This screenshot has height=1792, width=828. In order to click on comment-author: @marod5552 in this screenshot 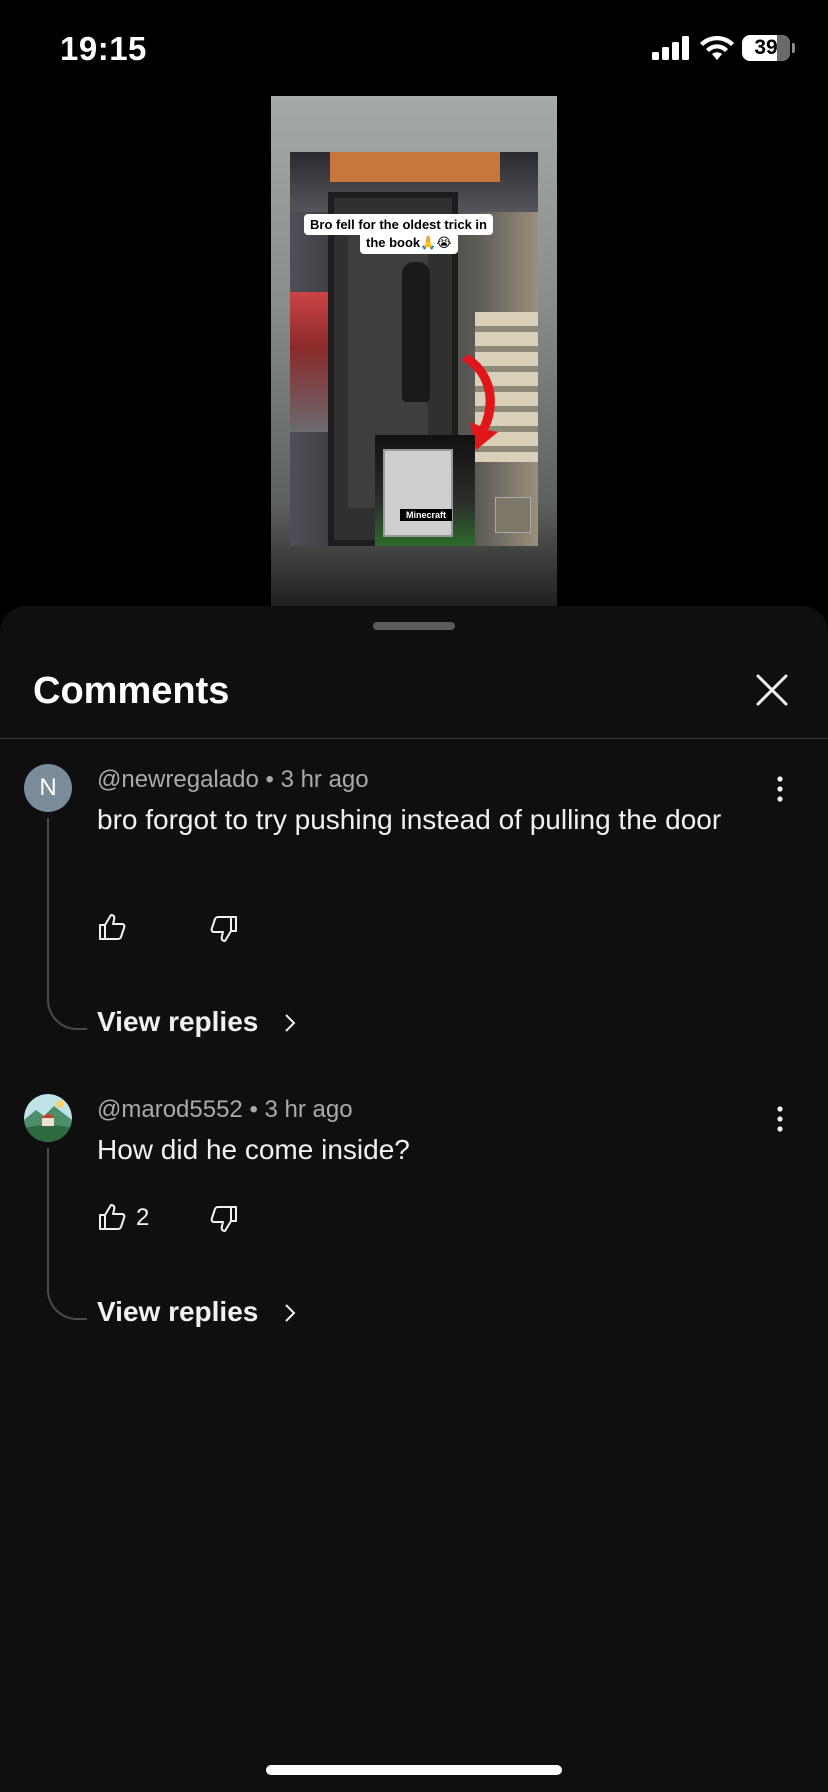, I will do `click(170, 1109)`.